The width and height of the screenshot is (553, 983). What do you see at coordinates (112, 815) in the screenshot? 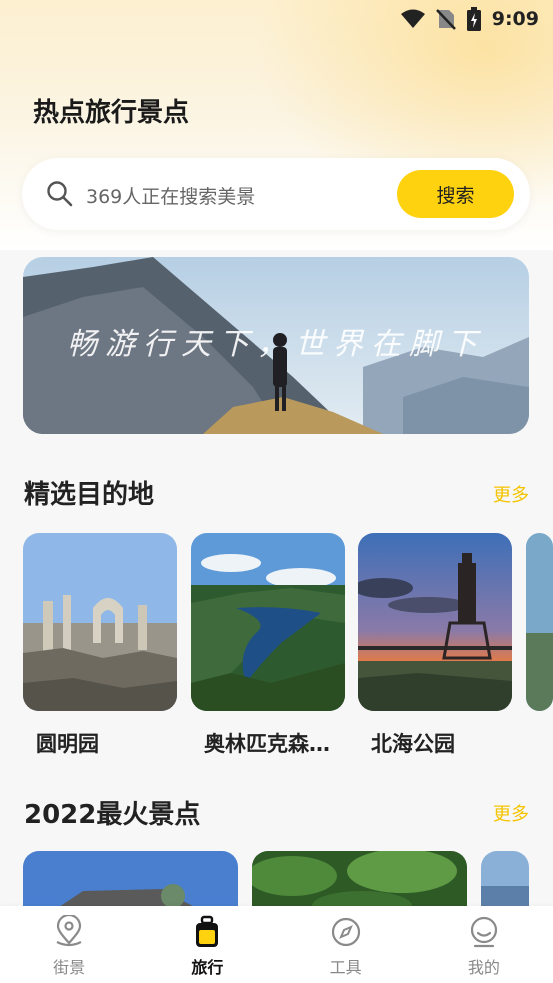
I see `hot-section-title: 2022最火景点` at bounding box center [112, 815].